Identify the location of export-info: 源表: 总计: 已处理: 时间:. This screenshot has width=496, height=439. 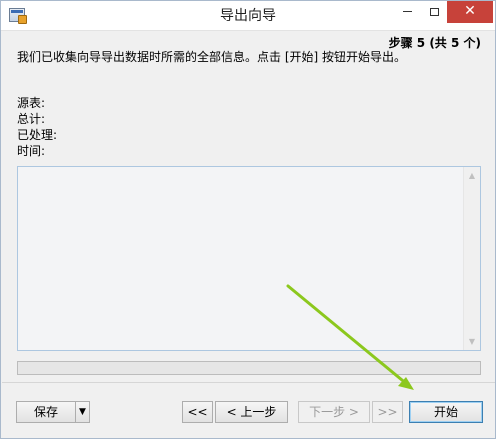
(37, 127).